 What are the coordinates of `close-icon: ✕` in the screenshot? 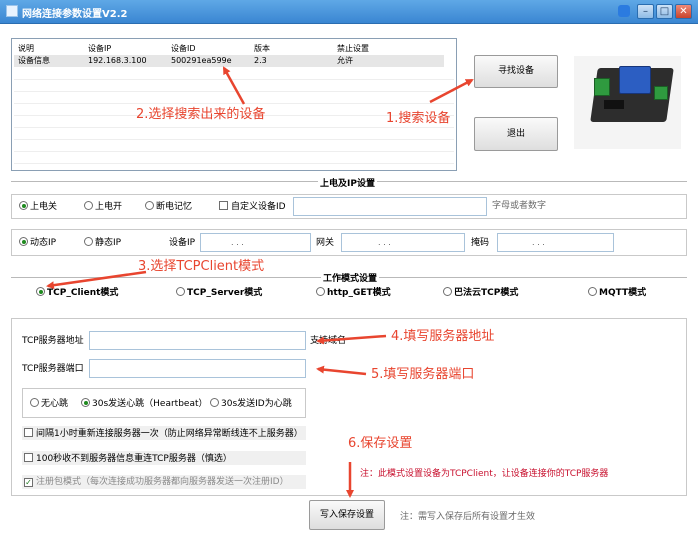 It's located at (683, 11).